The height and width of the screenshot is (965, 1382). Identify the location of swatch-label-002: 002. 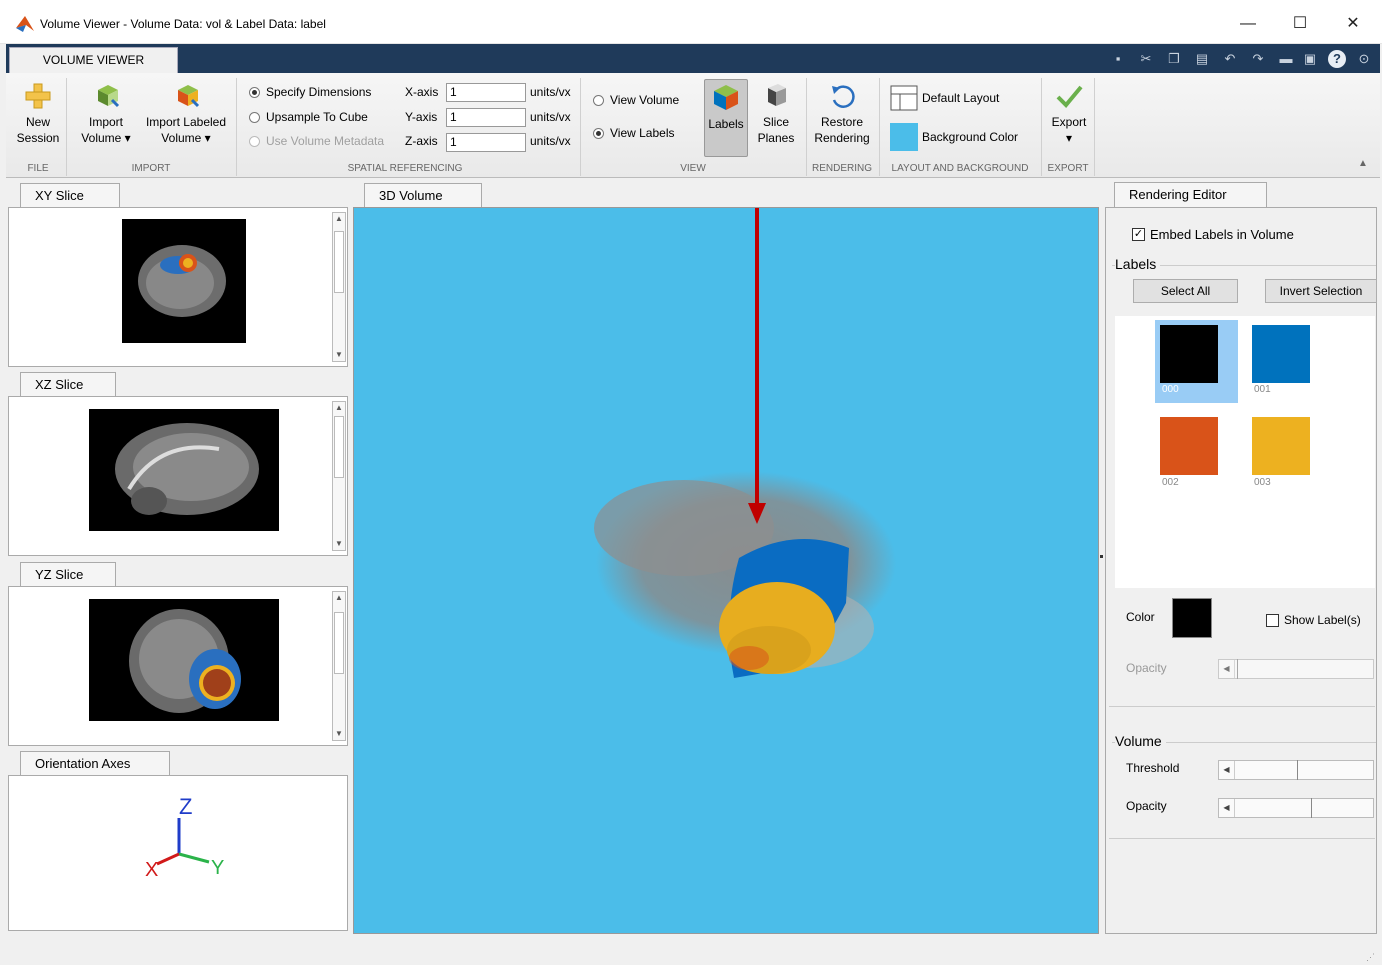
(1170, 482).